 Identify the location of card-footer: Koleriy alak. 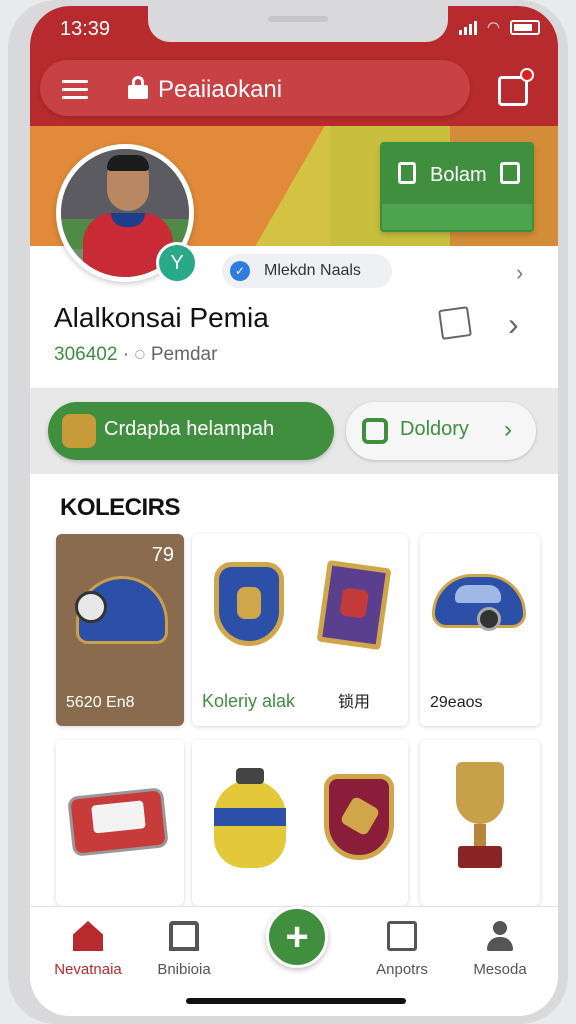
(249, 701).